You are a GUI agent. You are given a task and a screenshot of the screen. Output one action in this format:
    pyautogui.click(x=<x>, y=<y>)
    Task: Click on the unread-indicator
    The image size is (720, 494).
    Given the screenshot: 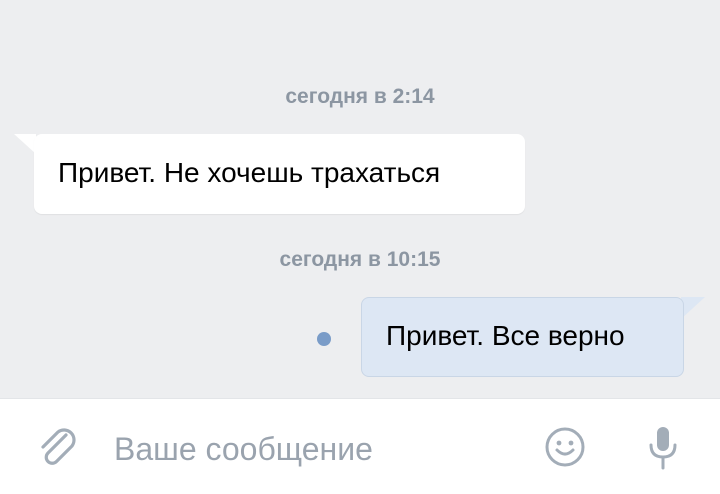 What is the action you would take?
    pyautogui.click(x=324, y=339)
    